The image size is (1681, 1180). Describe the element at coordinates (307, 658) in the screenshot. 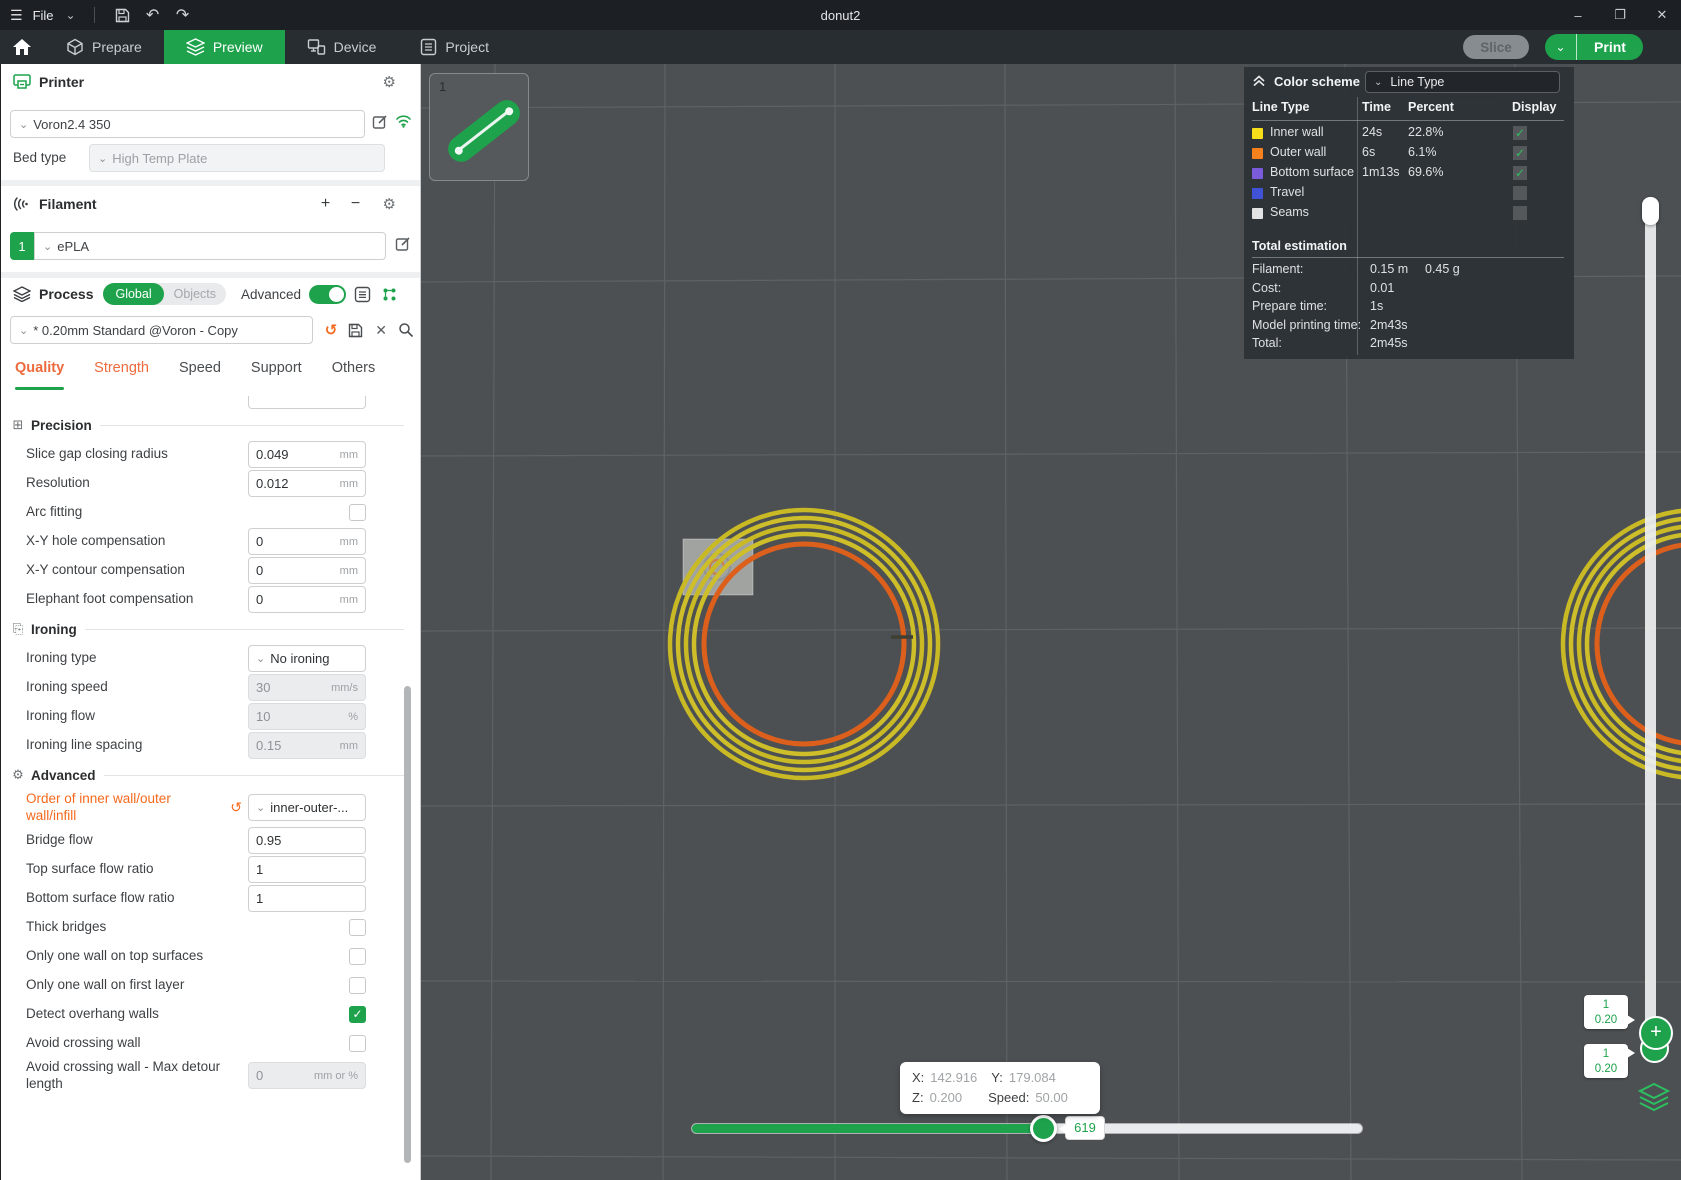

I see `setting-select: ⌄ No ironing` at that location.